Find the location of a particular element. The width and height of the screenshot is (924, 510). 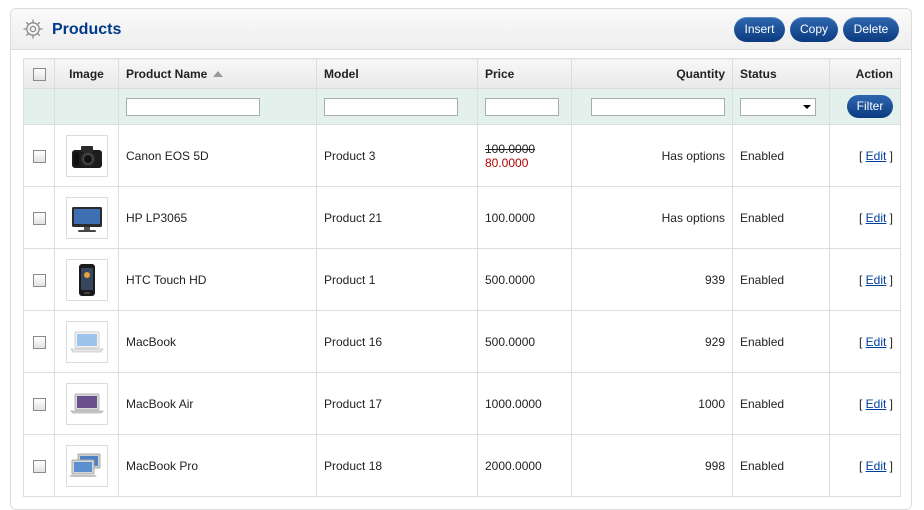

model-cell: Product 16 is located at coordinates (397, 341).